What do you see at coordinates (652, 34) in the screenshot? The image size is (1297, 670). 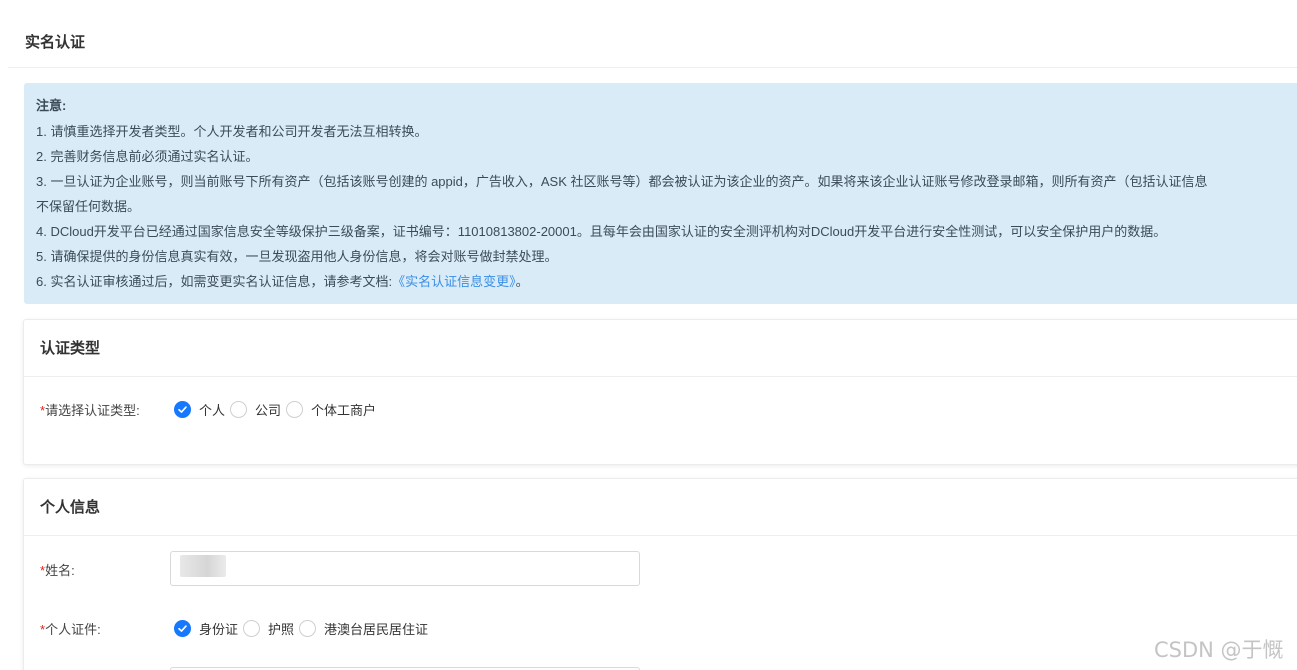 I see `page-header: 实名认证` at bounding box center [652, 34].